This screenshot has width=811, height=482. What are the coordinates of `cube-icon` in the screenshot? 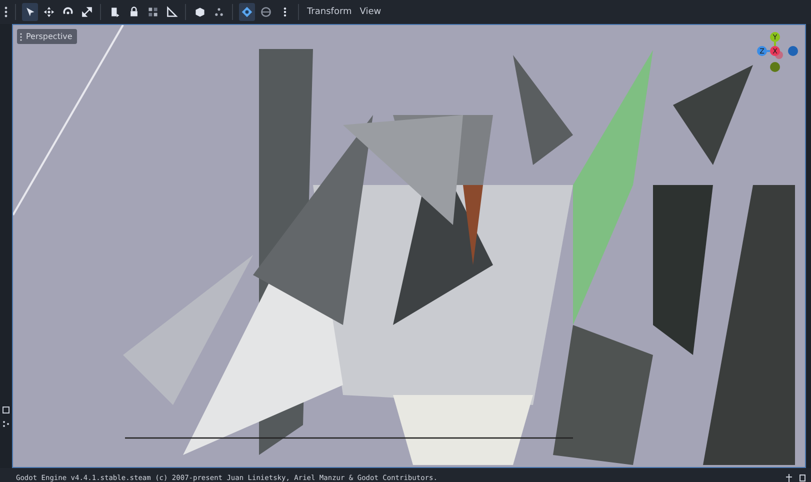 It's located at (200, 12).